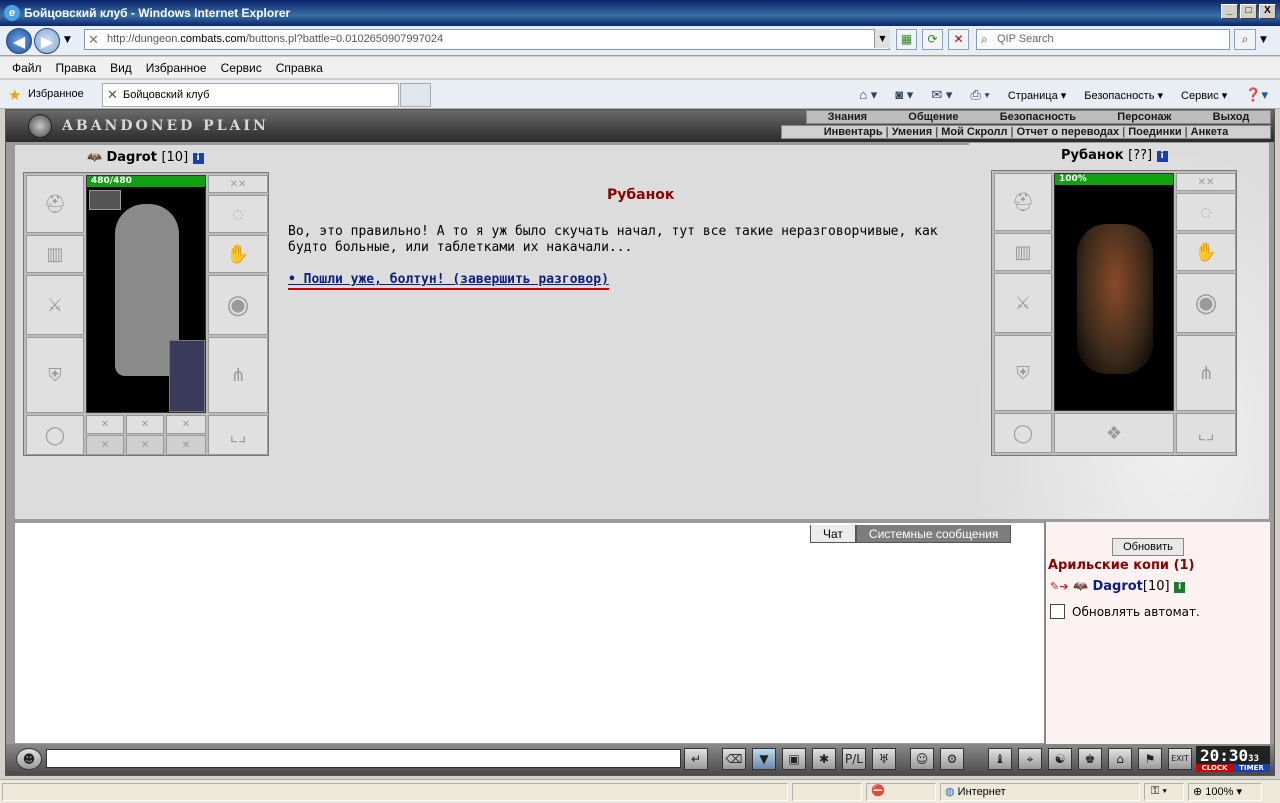  What do you see at coordinates (19, 41) in the screenshot?
I see `back-button: ◀` at bounding box center [19, 41].